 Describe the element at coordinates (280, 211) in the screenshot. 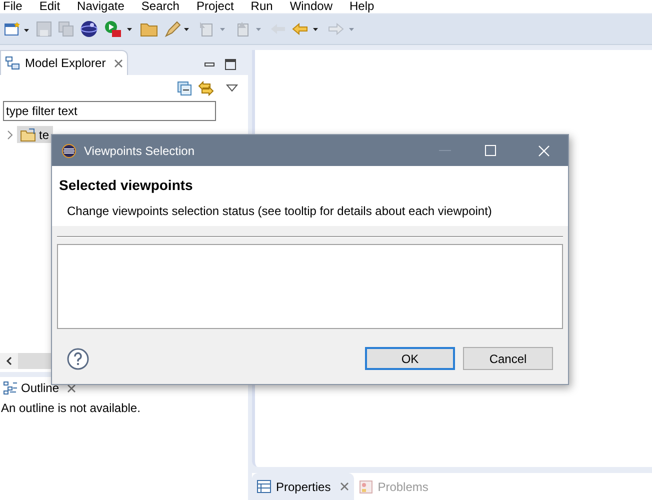

I see `dialog-description: Change viewpoints selection status (see tooltip for details about each viewpoint)` at that location.